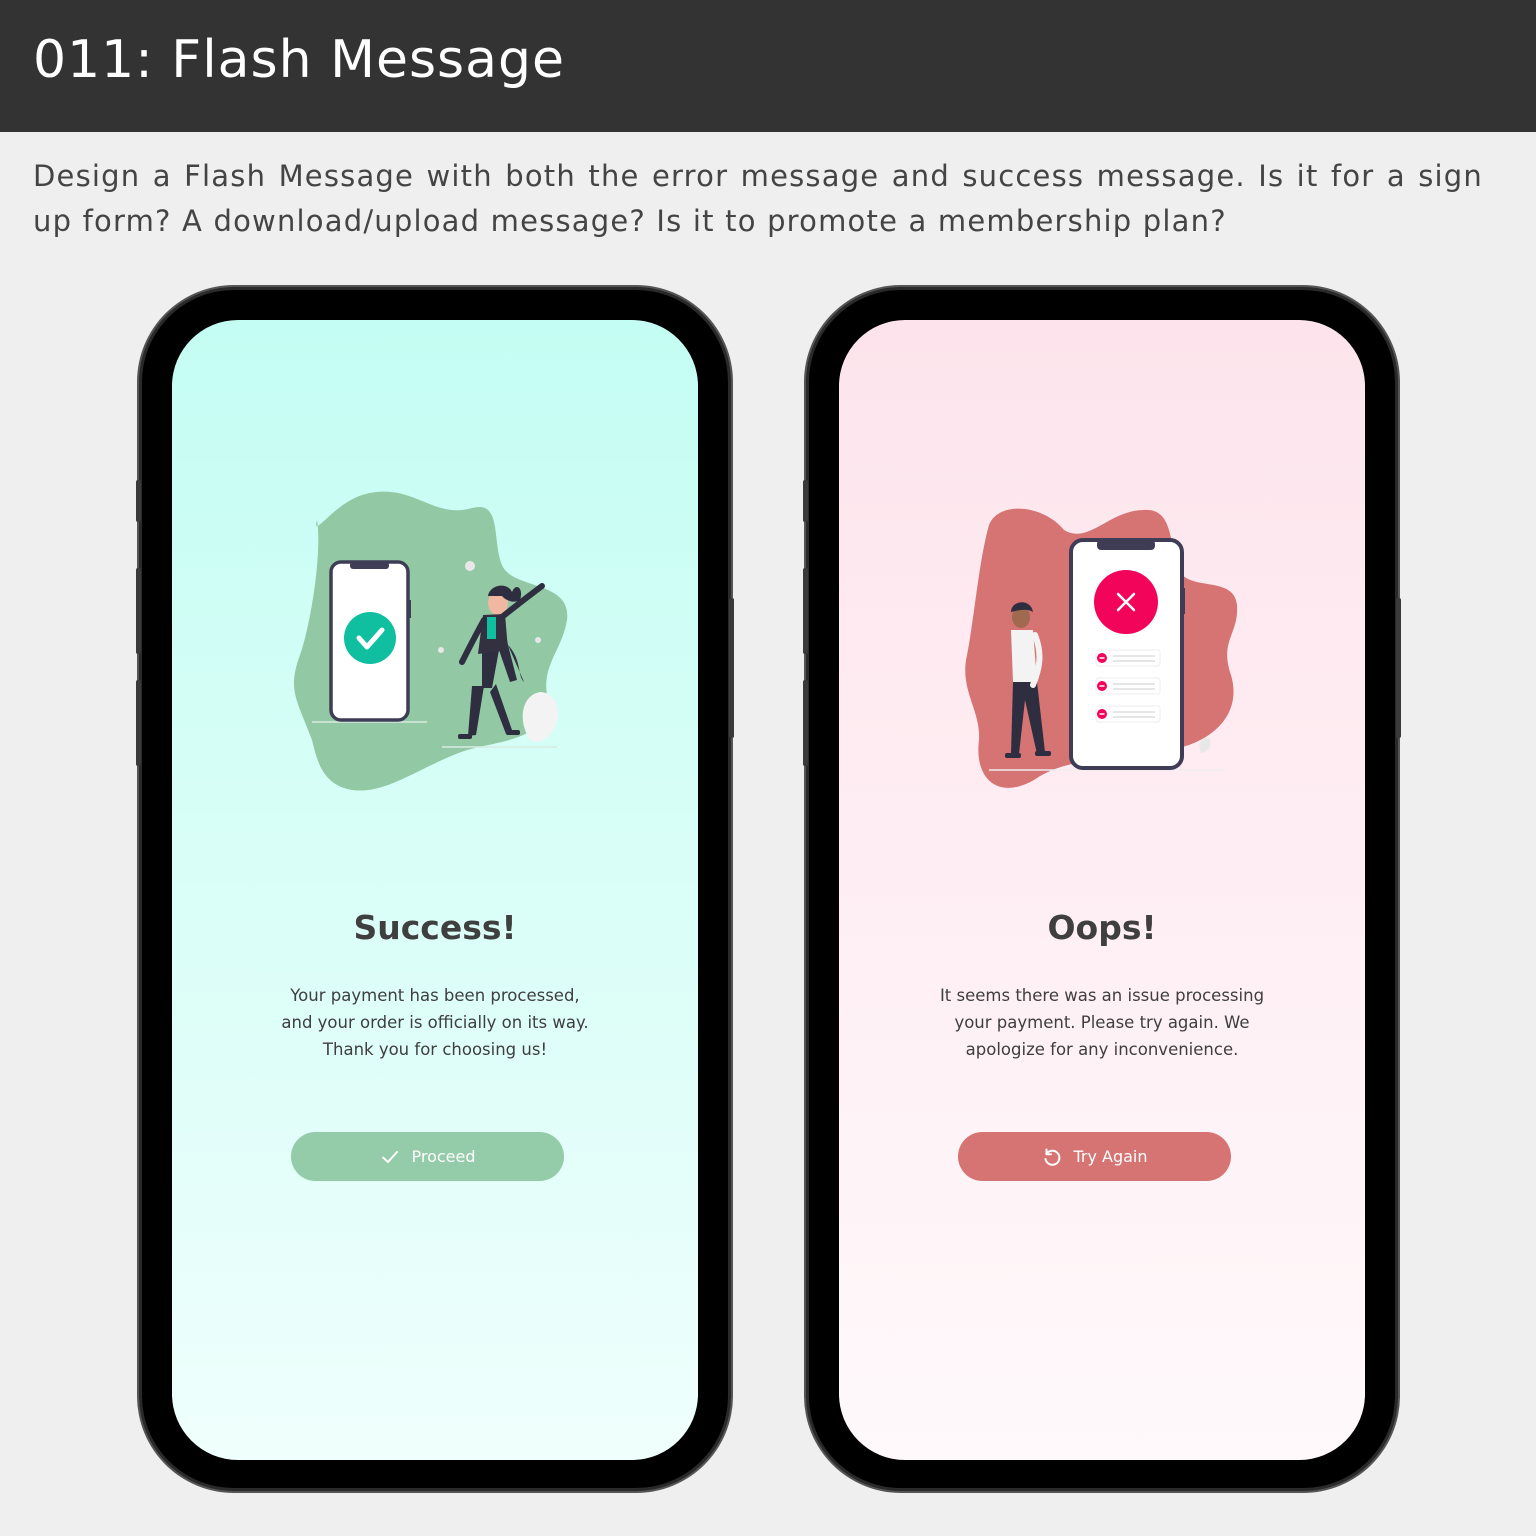 The width and height of the screenshot is (1536, 1536). Describe the element at coordinates (1101, 648) in the screenshot. I see `error-illustration` at that location.